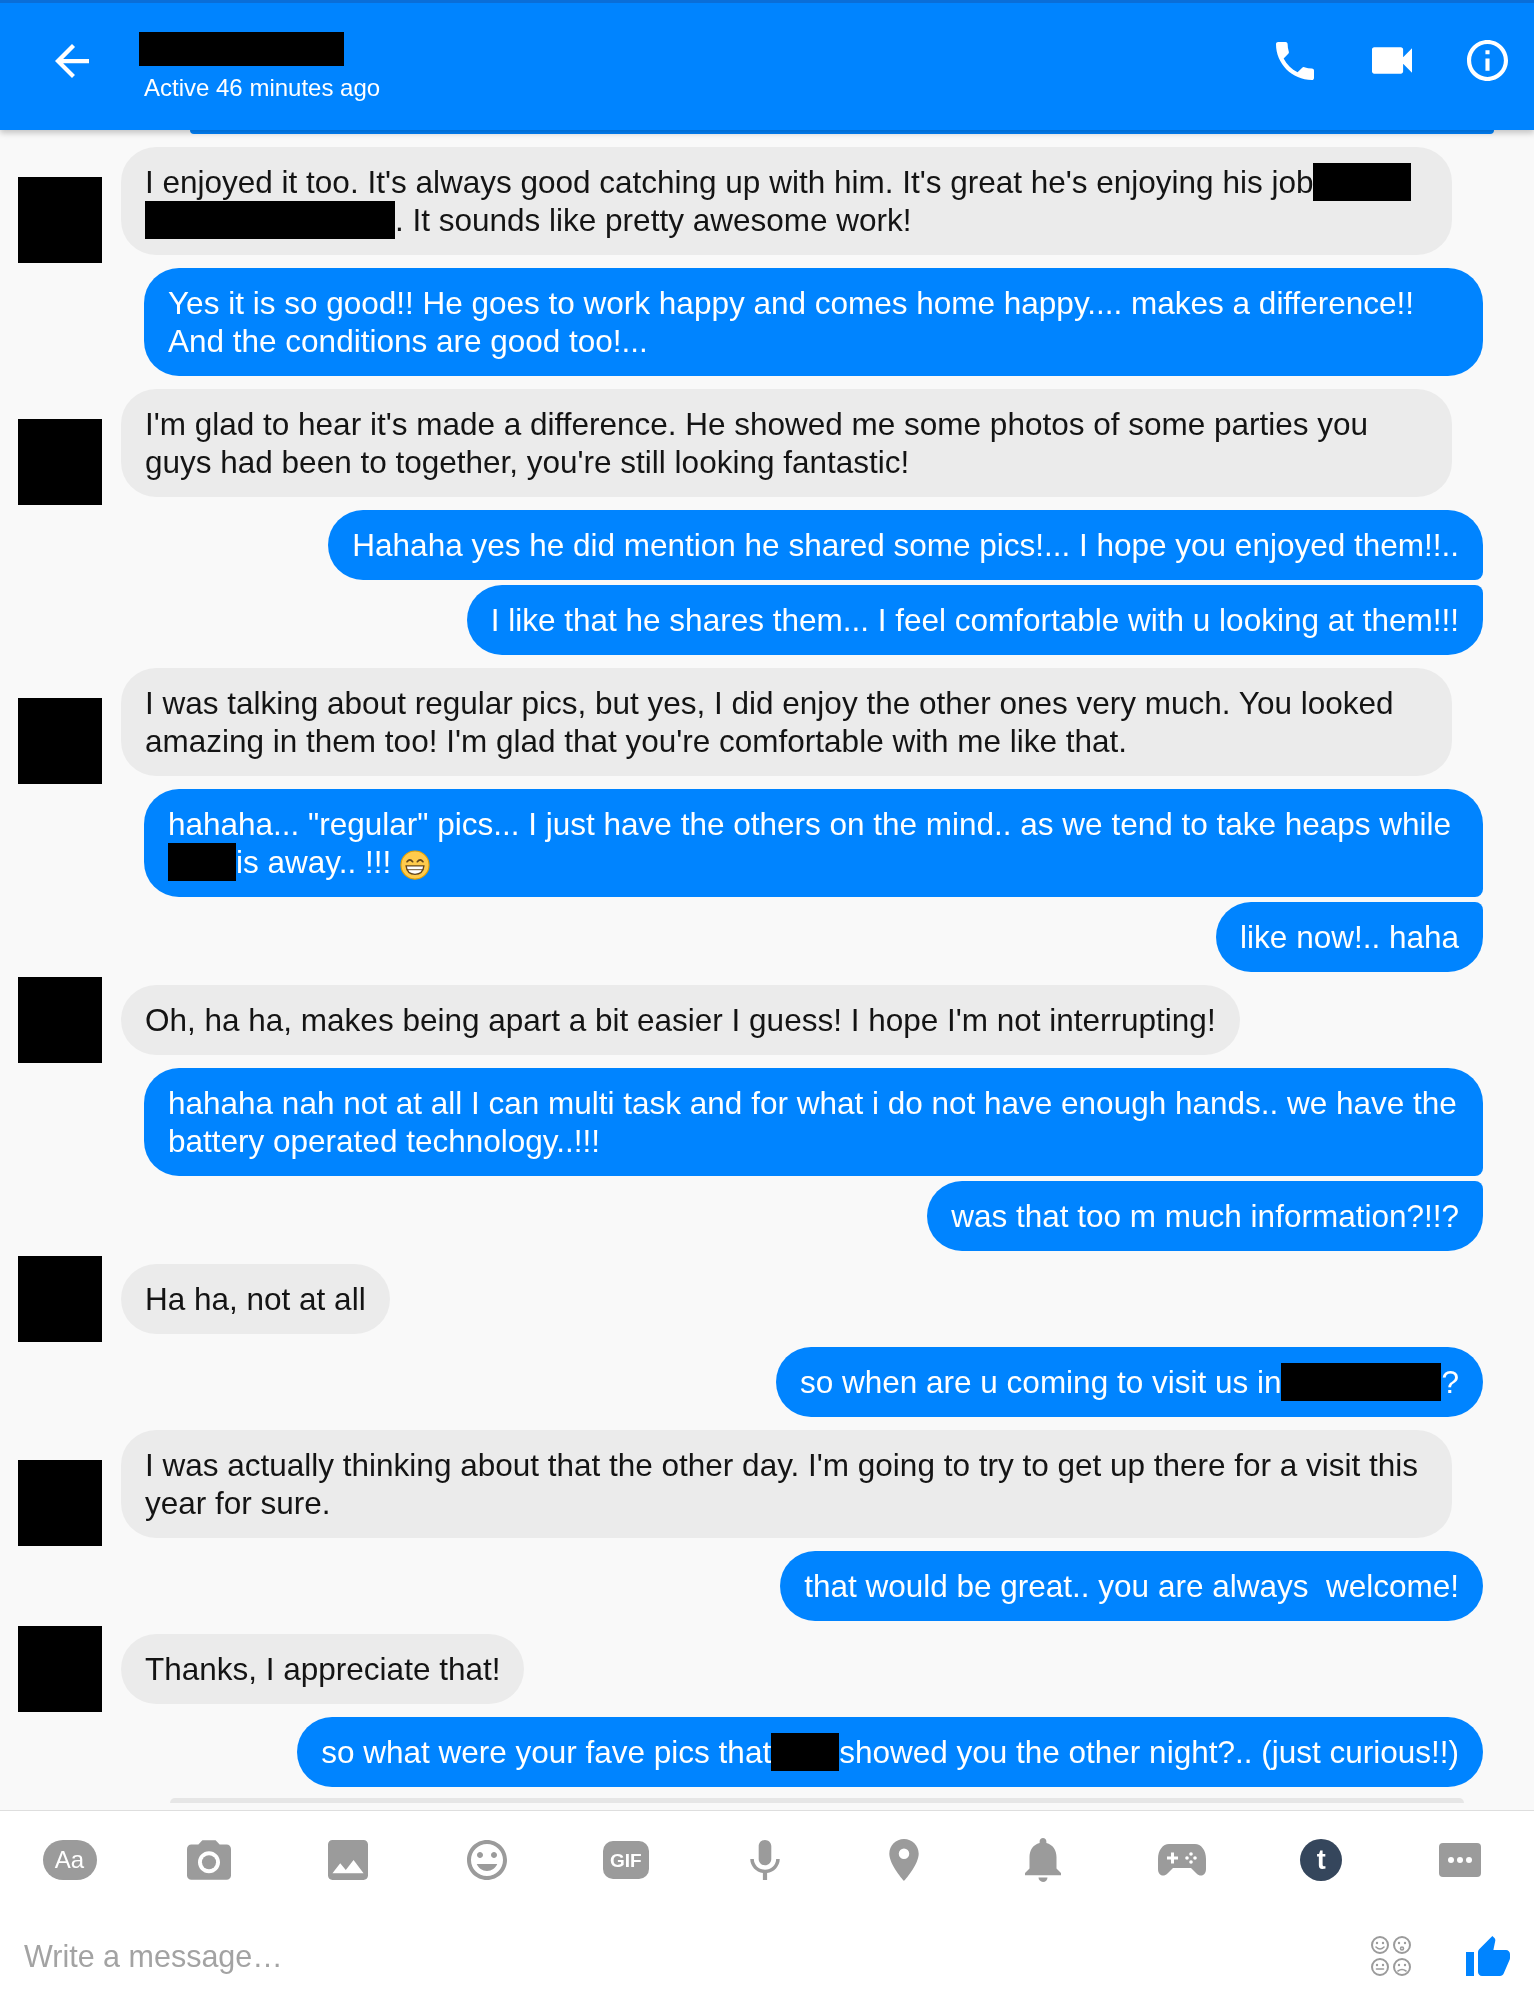 This screenshot has height=2003, width=1534. Describe the element at coordinates (255, 1299) in the screenshot. I see `message-text: Ha ha, not at all` at that location.